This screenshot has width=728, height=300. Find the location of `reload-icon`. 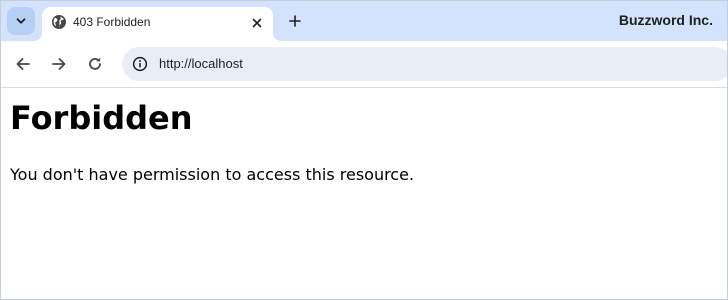

reload-icon is located at coordinates (95, 63).